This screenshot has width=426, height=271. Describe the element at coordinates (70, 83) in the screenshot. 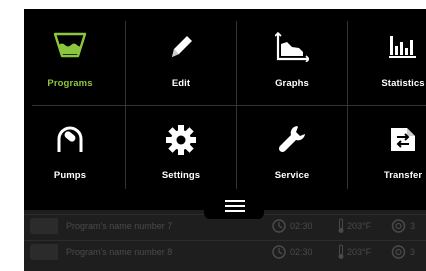

I see `menu-item-label: Programs` at that location.